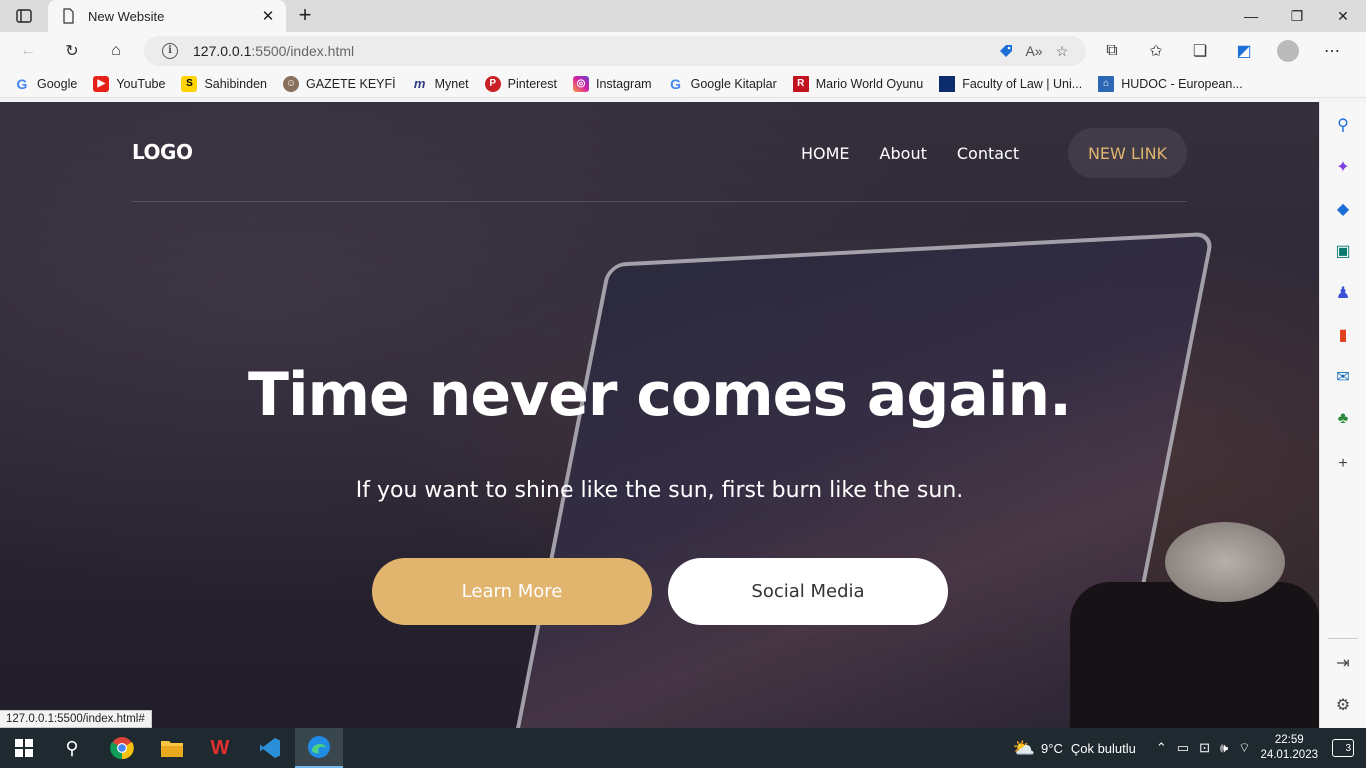  I want to click on home-icon: ⌂, so click(116, 51).